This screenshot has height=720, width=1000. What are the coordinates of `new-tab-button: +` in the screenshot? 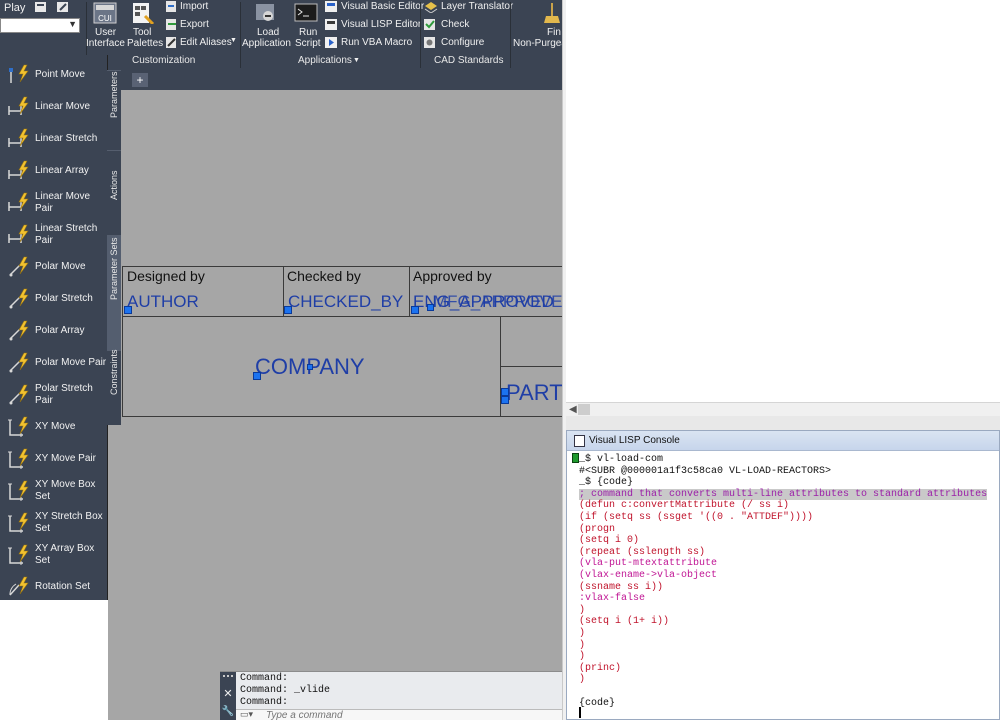 It's located at (140, 80).